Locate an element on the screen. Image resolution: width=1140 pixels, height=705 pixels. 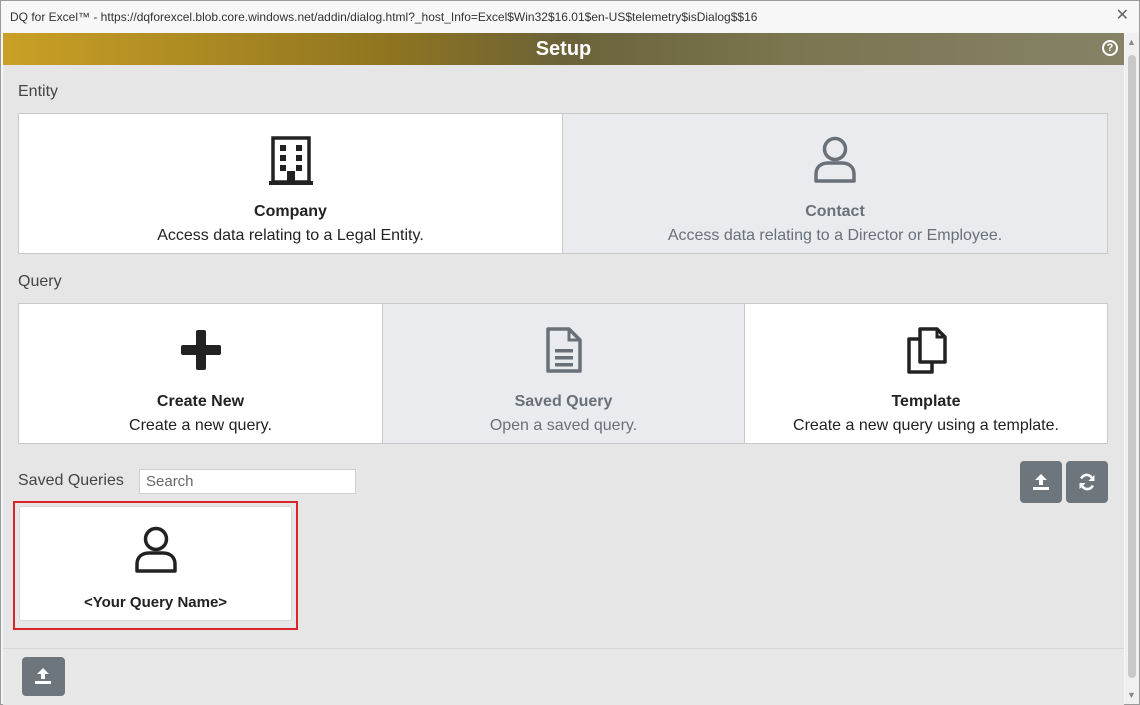
scroll-down-icon: ▼ is located at coordinates (1131, 695).